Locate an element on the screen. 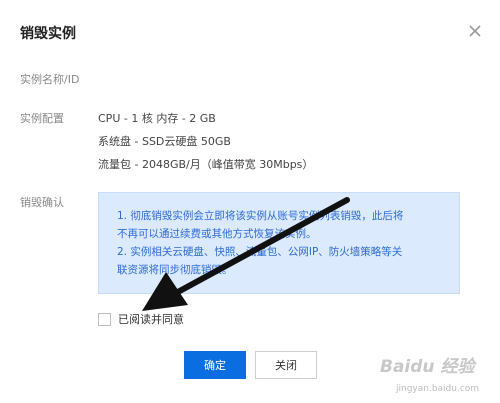 The image size is (500, 403). destroy-confirm-label: 销毁确认 is located at coordinates (42, 202).